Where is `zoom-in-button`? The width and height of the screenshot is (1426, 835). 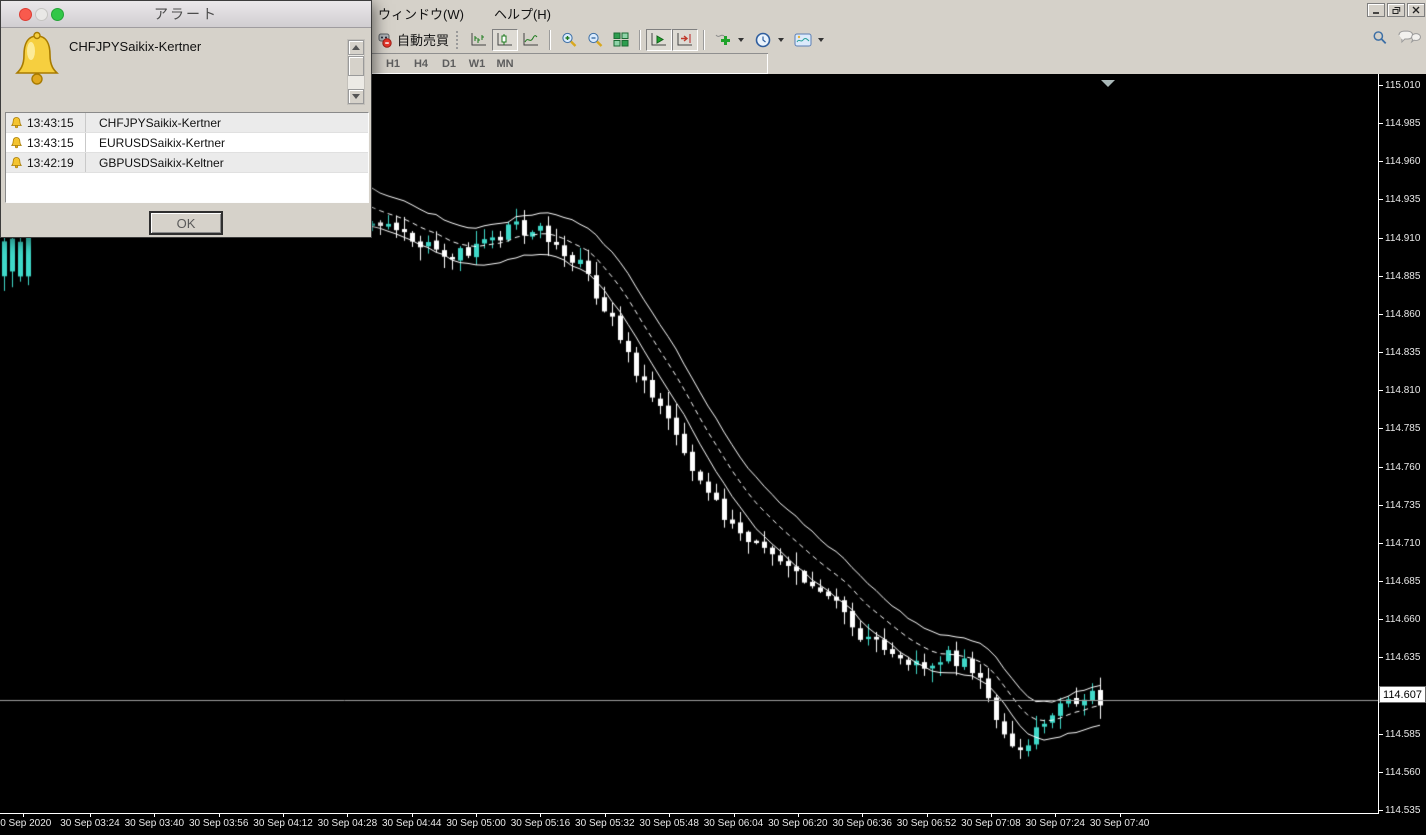
zoom-in-button is located at coordinates (569, 40).